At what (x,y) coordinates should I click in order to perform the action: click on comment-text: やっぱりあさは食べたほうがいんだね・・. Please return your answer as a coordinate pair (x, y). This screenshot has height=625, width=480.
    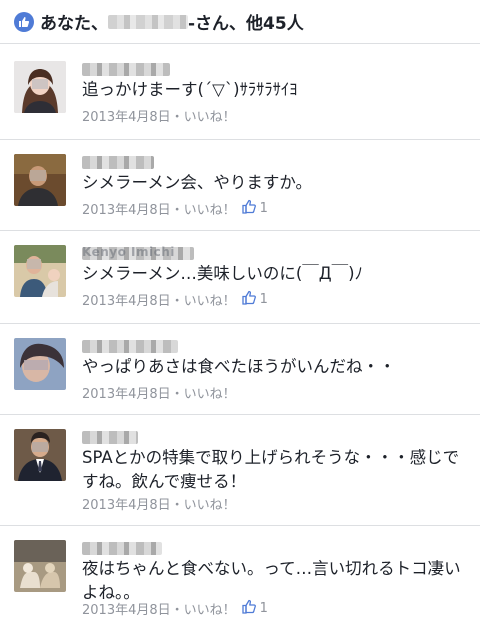
    Looking at the image, I should click on (239, 366).